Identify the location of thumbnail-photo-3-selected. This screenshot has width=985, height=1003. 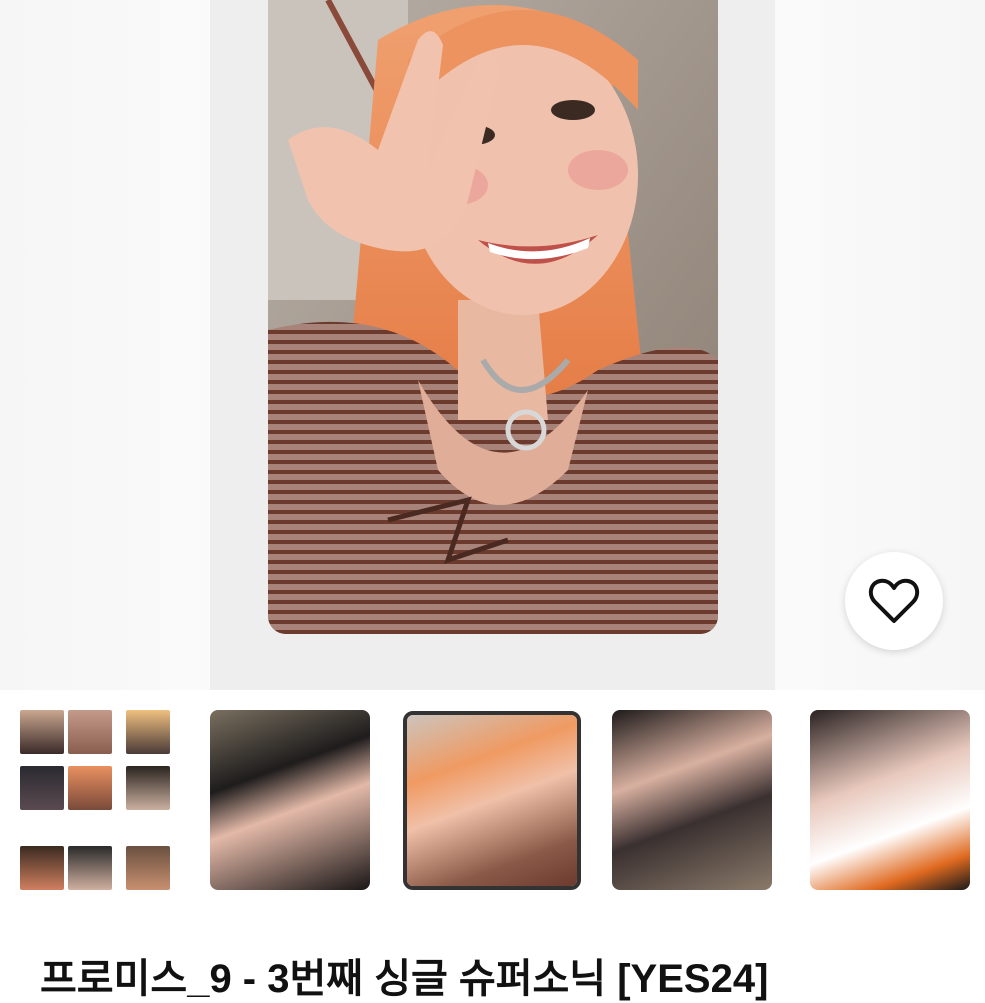
(492, 800).